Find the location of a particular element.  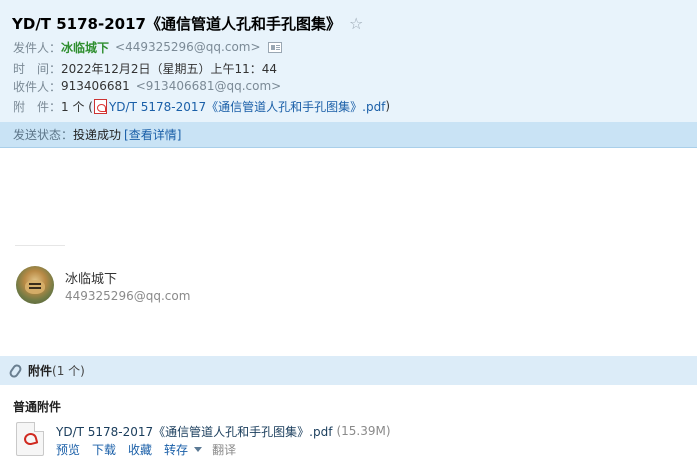

attachments-header: 附件 (1 个) is located at coordinates (348, 370).